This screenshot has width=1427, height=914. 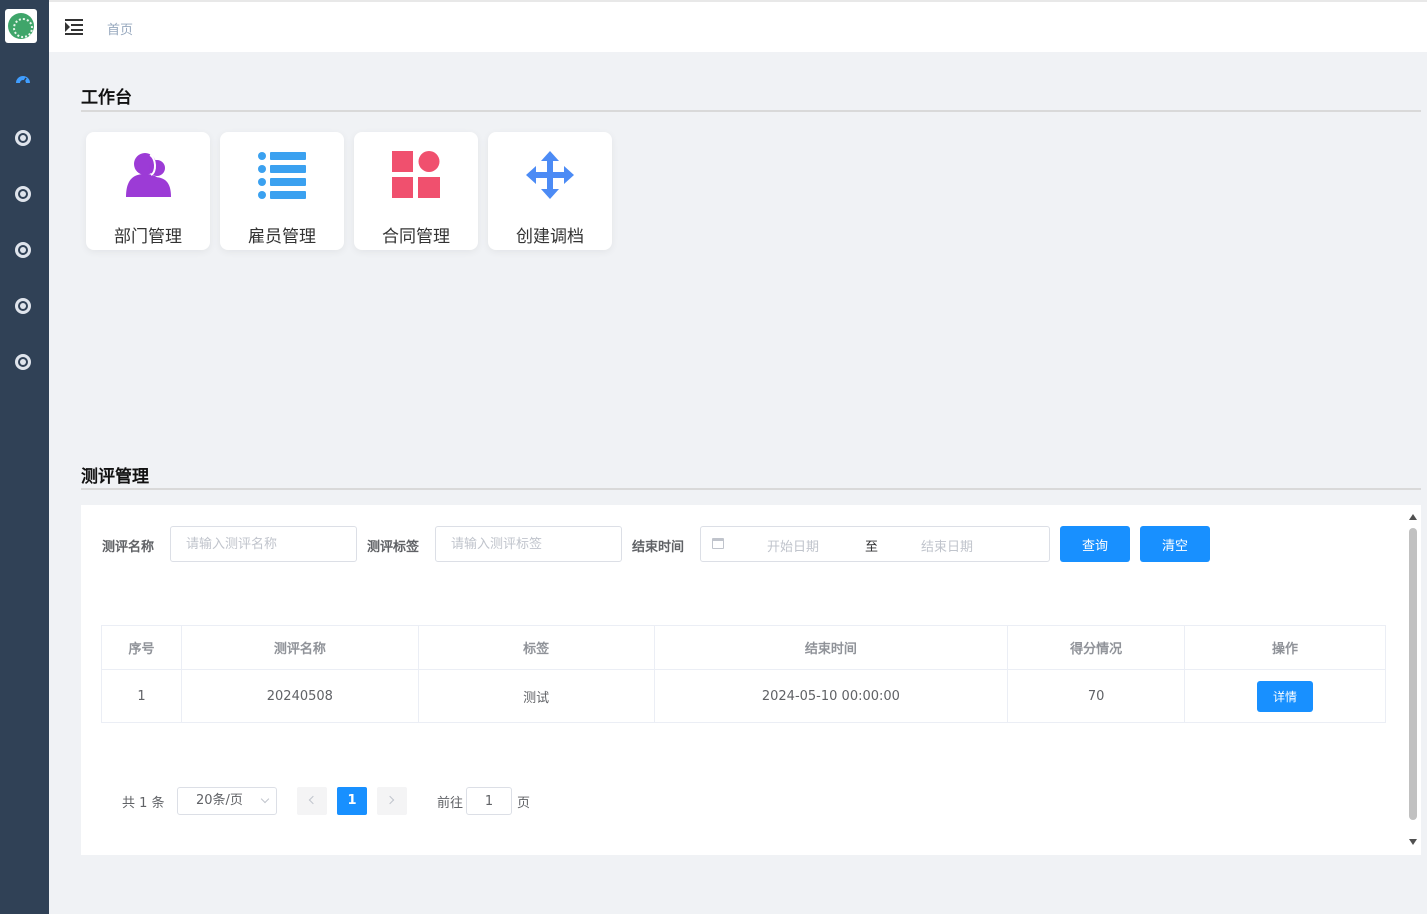 I want to click on next-page-button, so click(x=392, y=801).